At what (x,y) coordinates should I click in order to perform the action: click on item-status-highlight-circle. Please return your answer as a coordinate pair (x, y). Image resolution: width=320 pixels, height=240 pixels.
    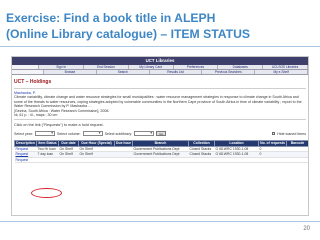
    Looking at the image, I should click on (46, 193).